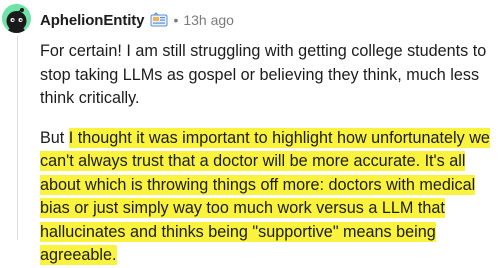 This screenshot has width=500, height=268. I want to click on user-flair-badge-icon, so click(159, 20).